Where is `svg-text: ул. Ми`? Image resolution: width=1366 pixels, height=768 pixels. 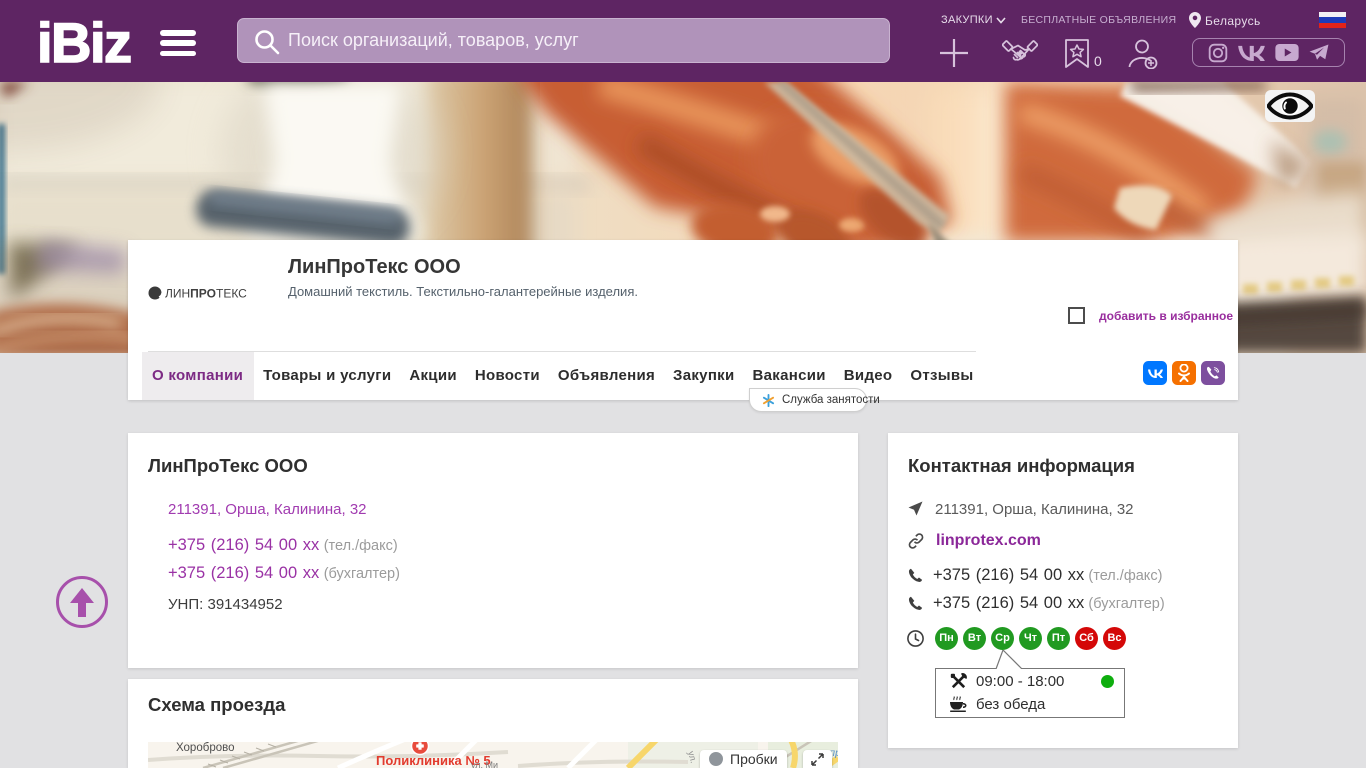
svg-text: ул. Ми is located at coordinates (484, 764).